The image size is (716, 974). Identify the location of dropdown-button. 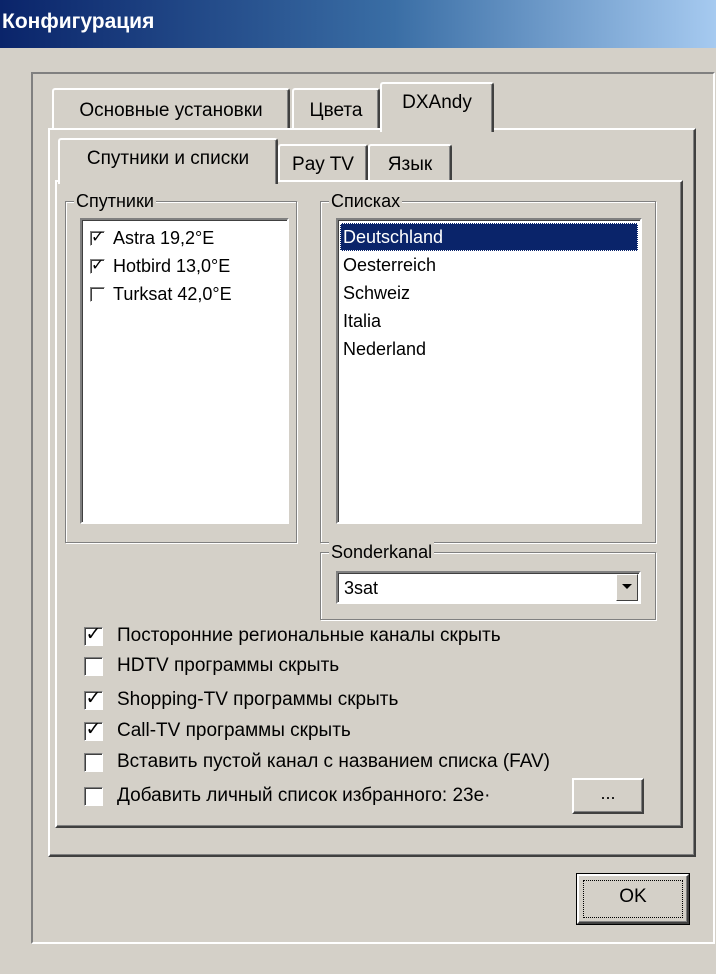
(627, 587).